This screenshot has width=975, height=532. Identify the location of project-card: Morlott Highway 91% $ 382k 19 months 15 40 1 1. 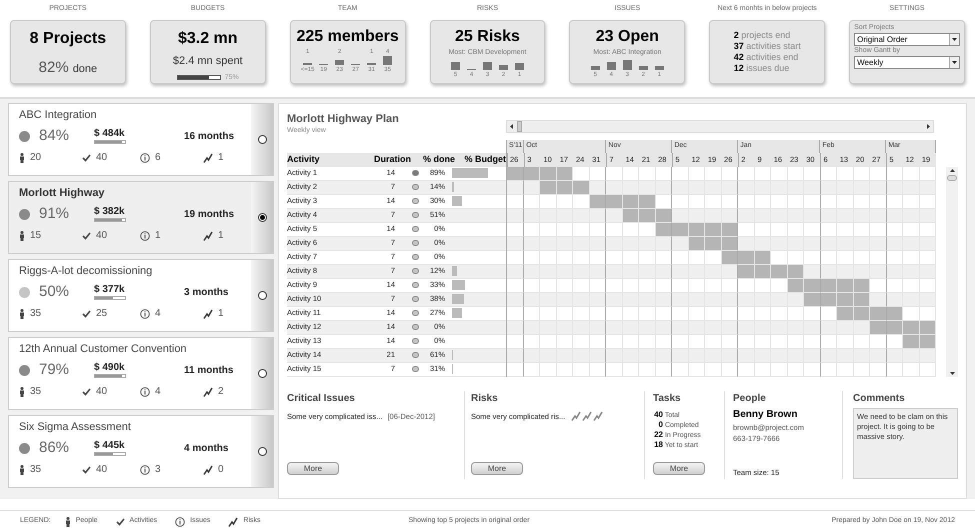
(141, 217).